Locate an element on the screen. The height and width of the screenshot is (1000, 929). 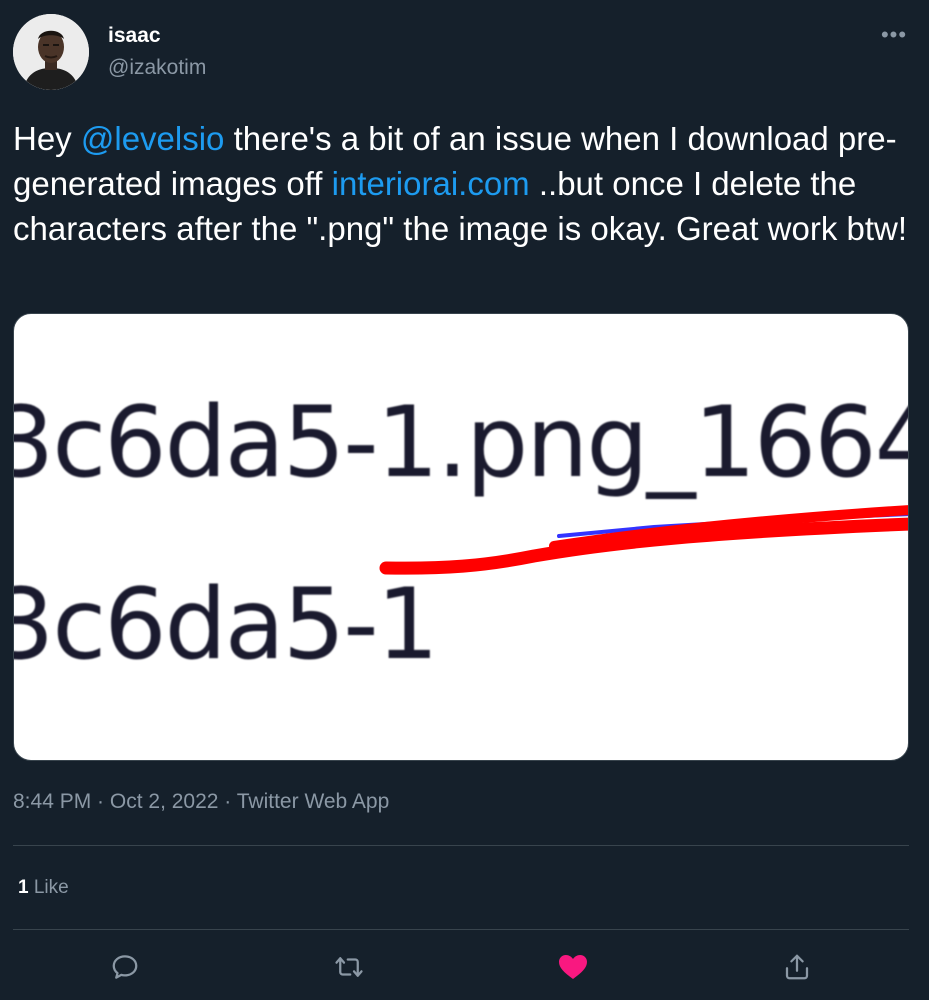
retweet-icon is located at coordinates (349, 967).